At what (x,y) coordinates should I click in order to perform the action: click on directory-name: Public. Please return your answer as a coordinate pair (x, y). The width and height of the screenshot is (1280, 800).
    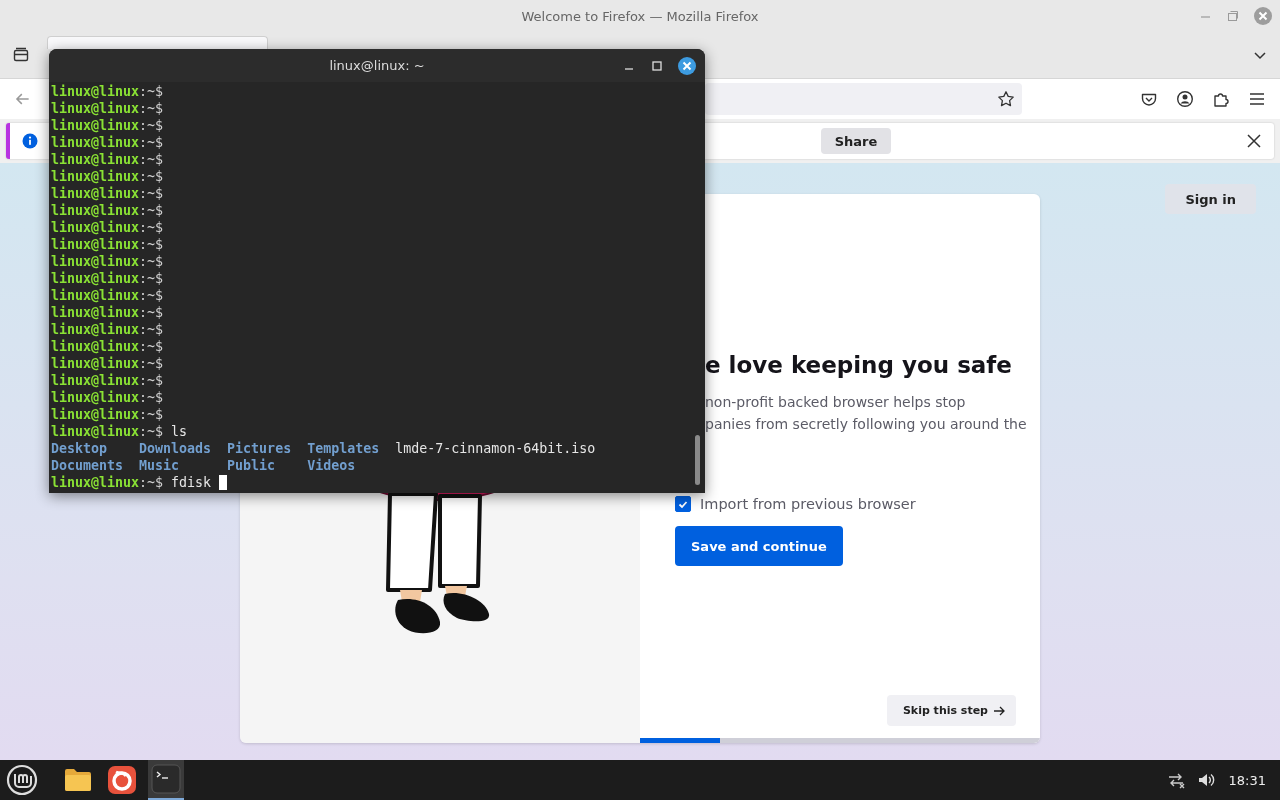
    Looking at the image, I should click on (251, 465).